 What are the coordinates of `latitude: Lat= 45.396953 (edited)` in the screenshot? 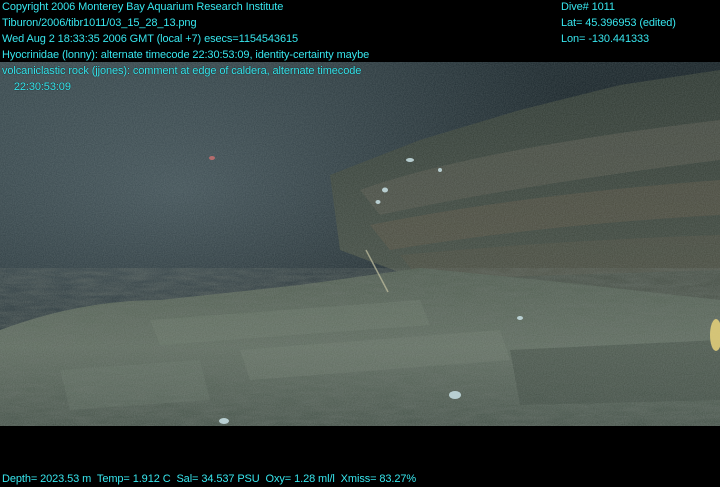 It's located at (618, 23).